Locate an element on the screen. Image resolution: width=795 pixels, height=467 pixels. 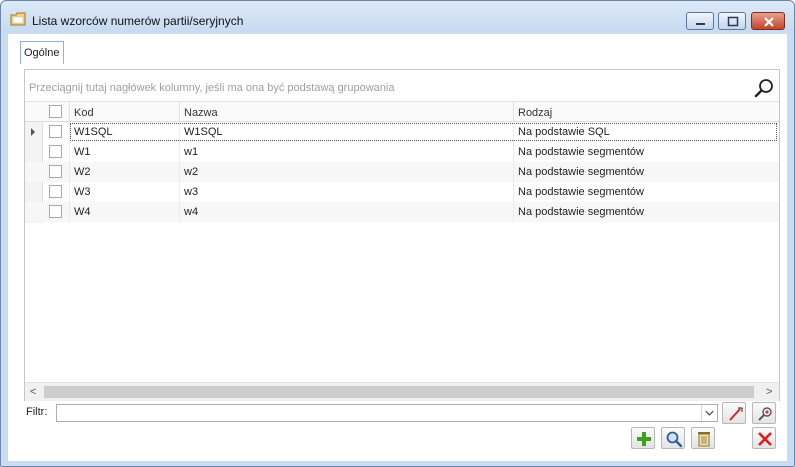
window-close-button is located at coordinates (768, 21).